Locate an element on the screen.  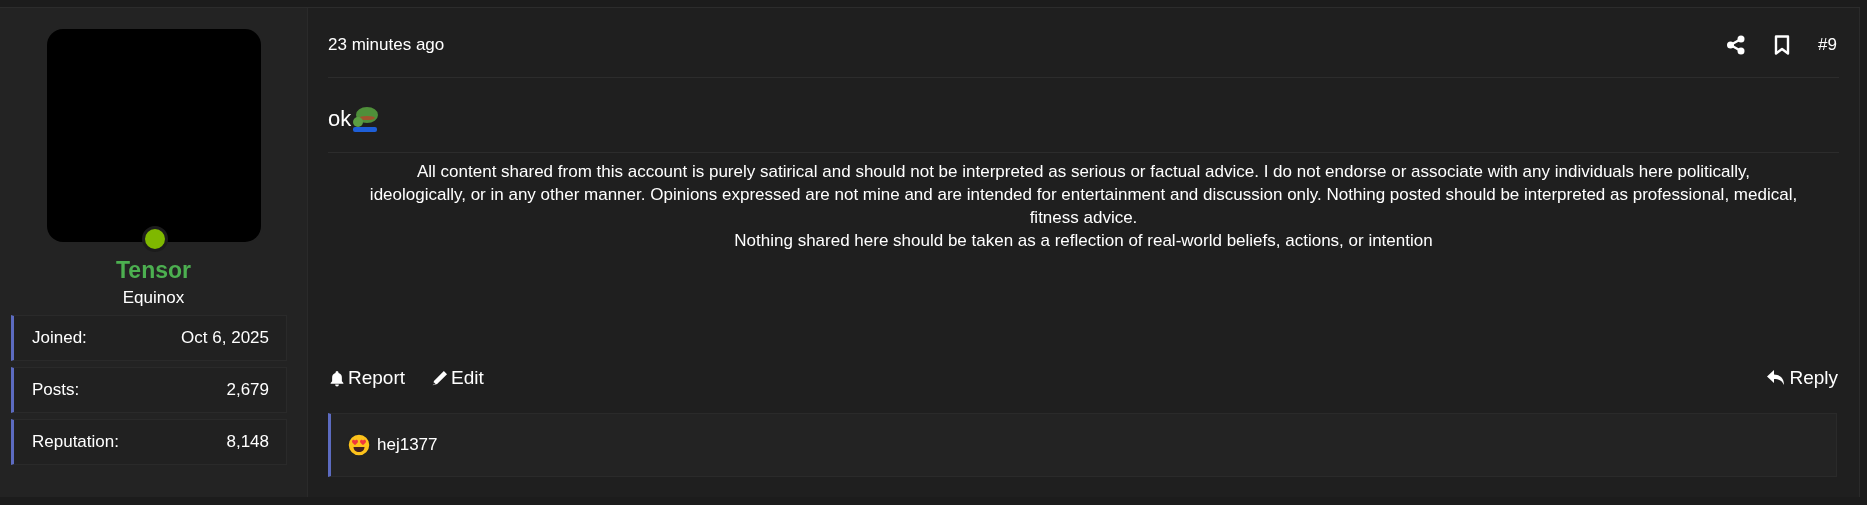
stat-label: Reputation: is located at coordinates (75, 442).